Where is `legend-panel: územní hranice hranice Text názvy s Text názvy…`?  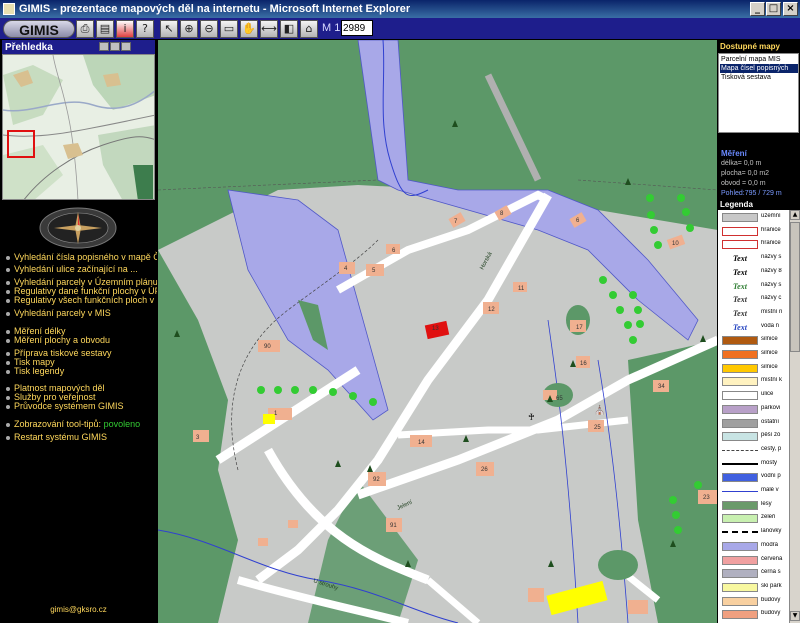
legend-panel: územní hranice hranice Text názvy s Text názvy… is located at coordinates (759, 416).